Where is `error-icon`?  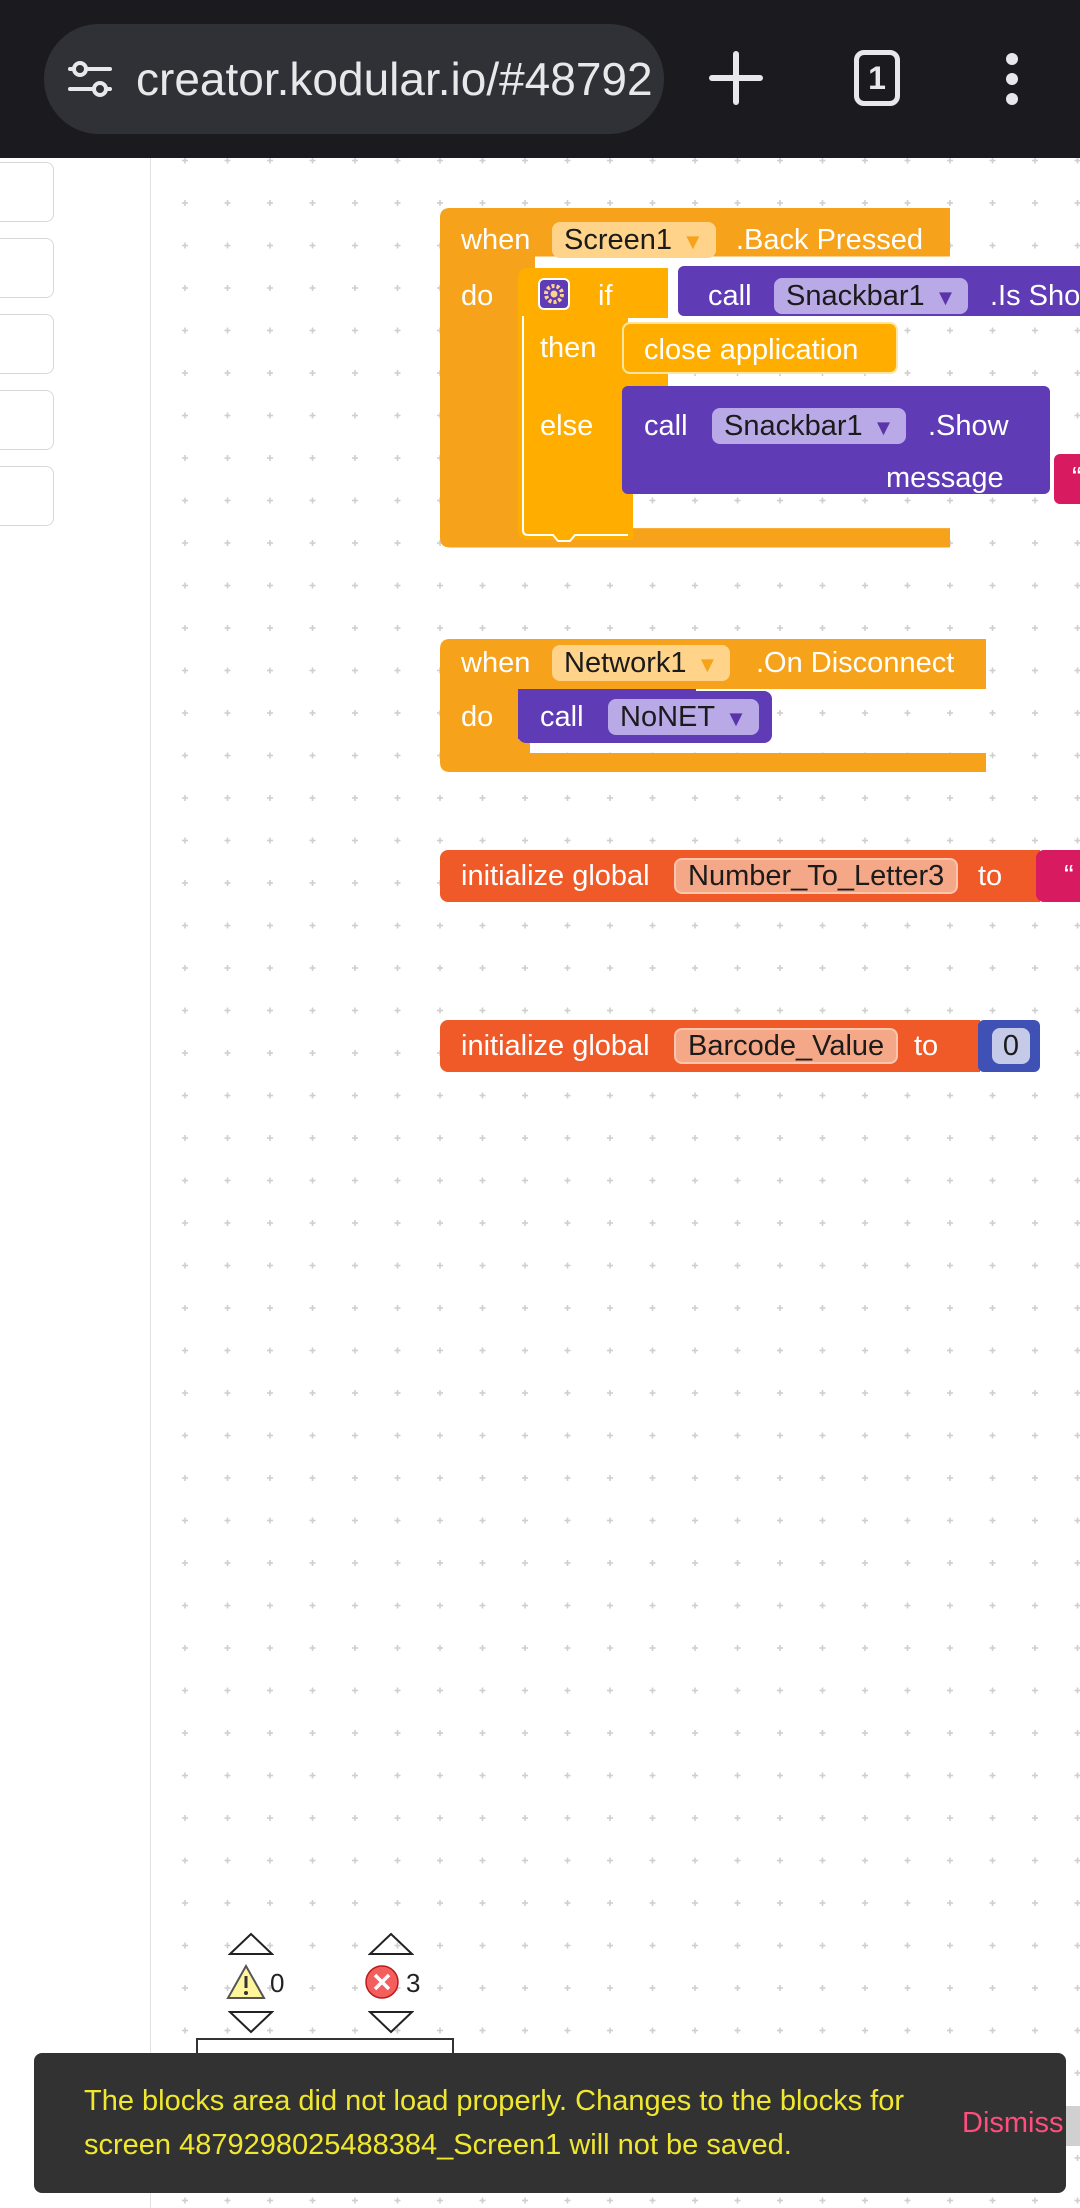
error-icon is located at coordinates (382, 1982).